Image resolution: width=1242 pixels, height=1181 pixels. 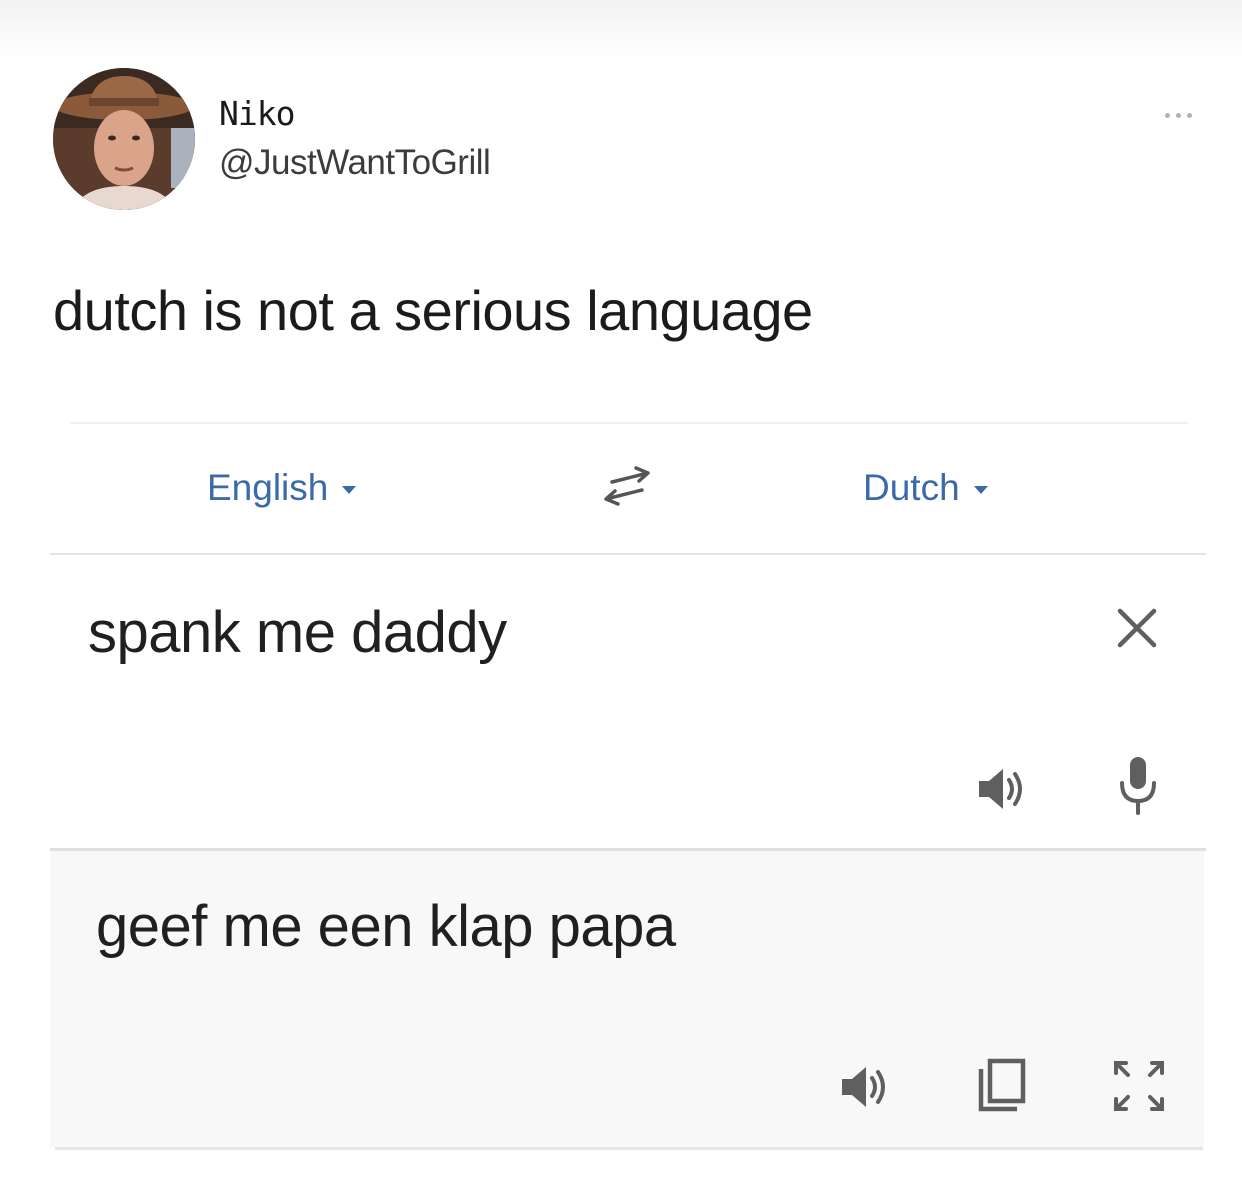 What do you see at coordinates (386, 926) in the screenshot?
I see `translated-text: geef me een klap papa` at bounding box center [386, 926].